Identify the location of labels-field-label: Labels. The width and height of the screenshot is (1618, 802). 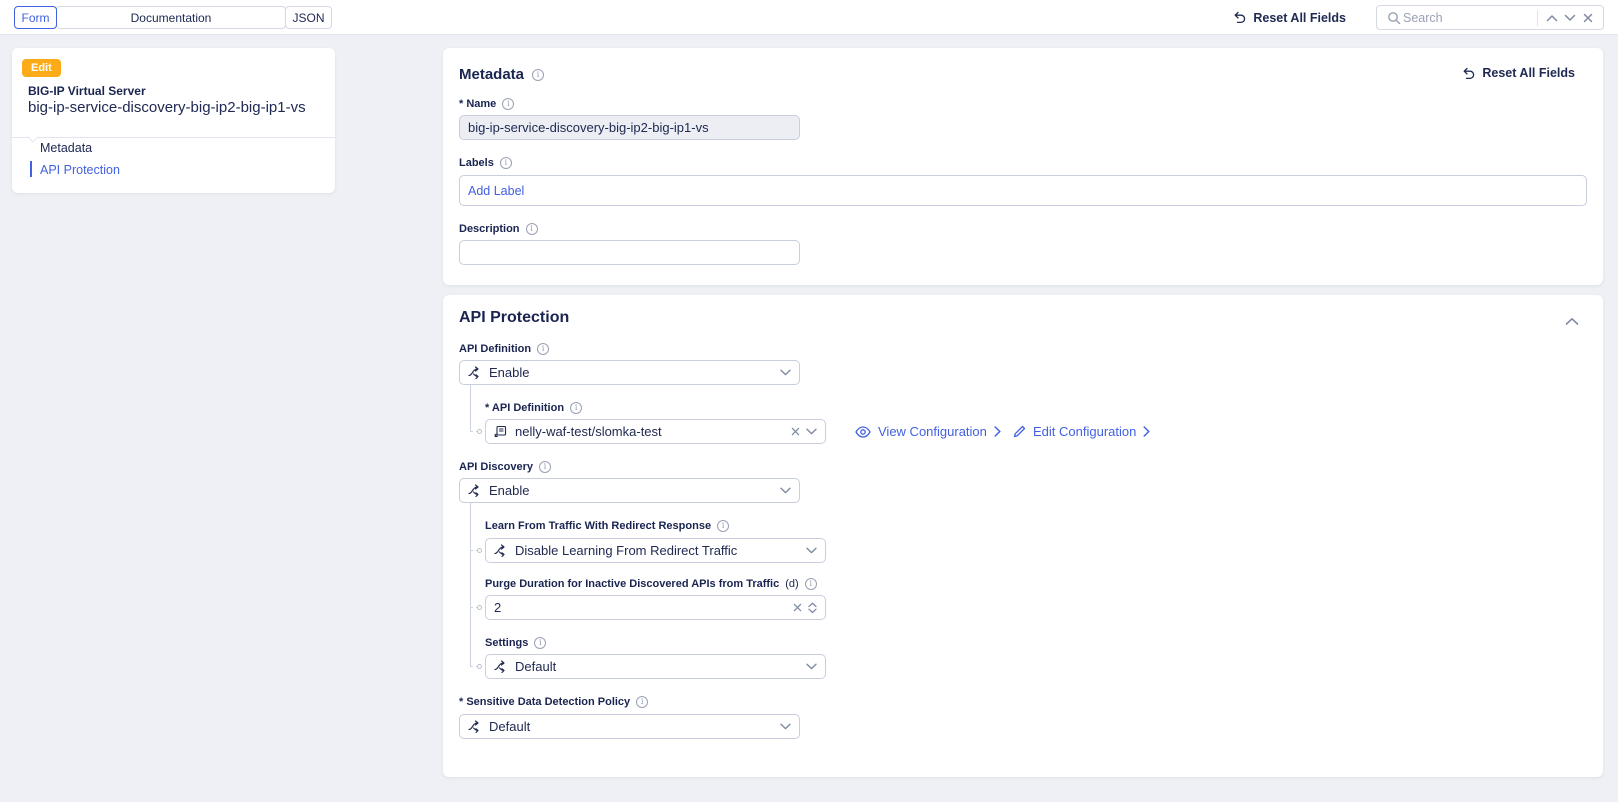
(485, 163).